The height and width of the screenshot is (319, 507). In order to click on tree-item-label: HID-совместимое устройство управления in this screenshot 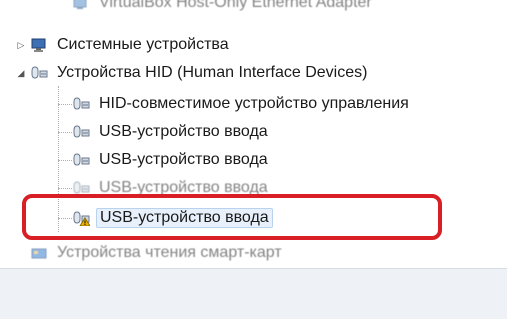, I will do `click(254, 103)`.